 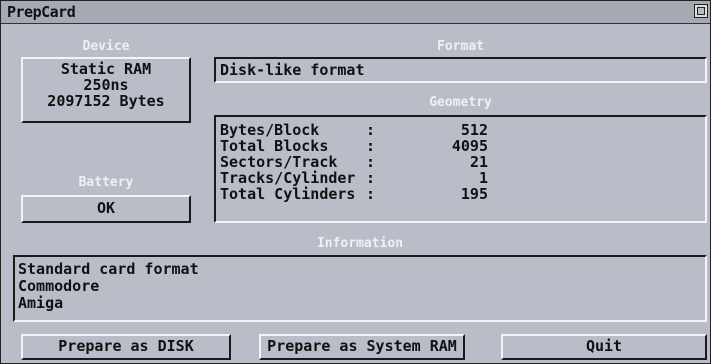 What do you see at coordinates (360, 243) in the screenshot?
I see `information-heading: Information` at bounding box center [360, 243].